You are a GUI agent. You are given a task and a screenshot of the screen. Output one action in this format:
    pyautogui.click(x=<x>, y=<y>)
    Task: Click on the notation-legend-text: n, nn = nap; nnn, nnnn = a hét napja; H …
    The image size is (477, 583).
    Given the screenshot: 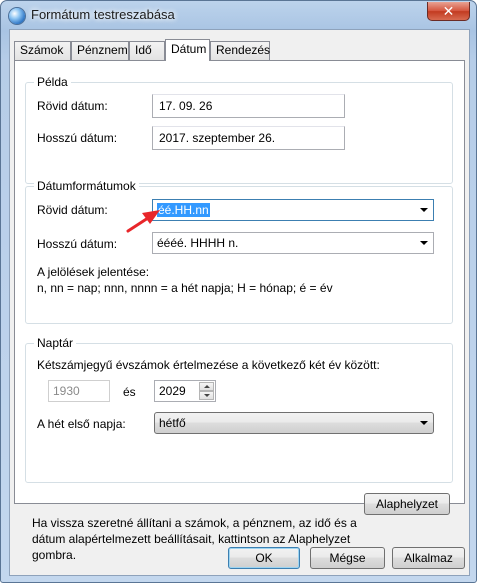 What is the action you would take?
    pyautogui.click(x=185, y=288)
    